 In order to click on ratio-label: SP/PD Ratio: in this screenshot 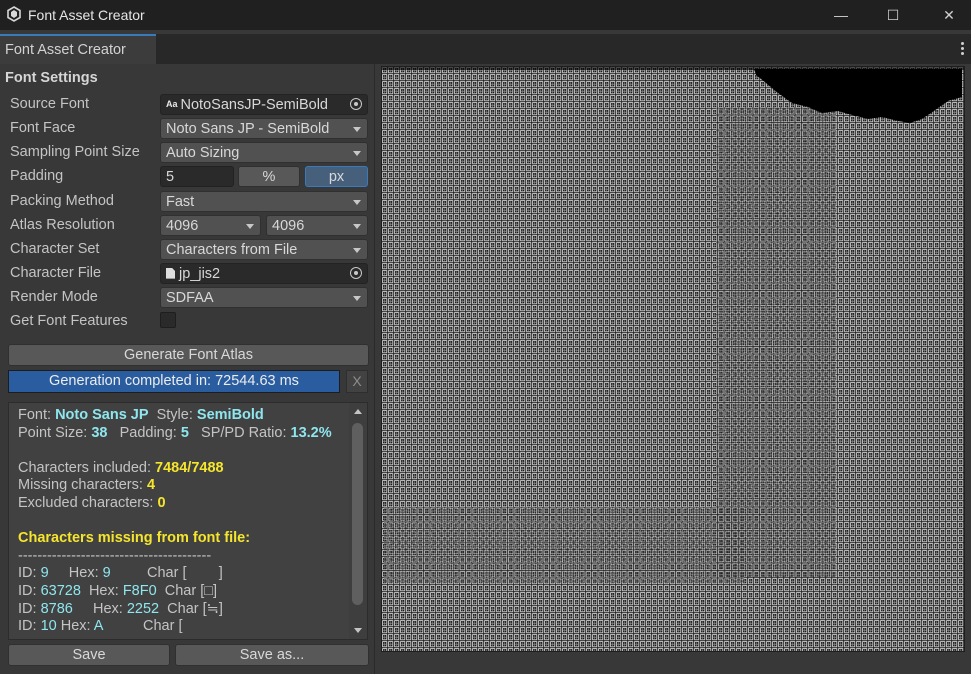, I will do `click(244, 432)`.